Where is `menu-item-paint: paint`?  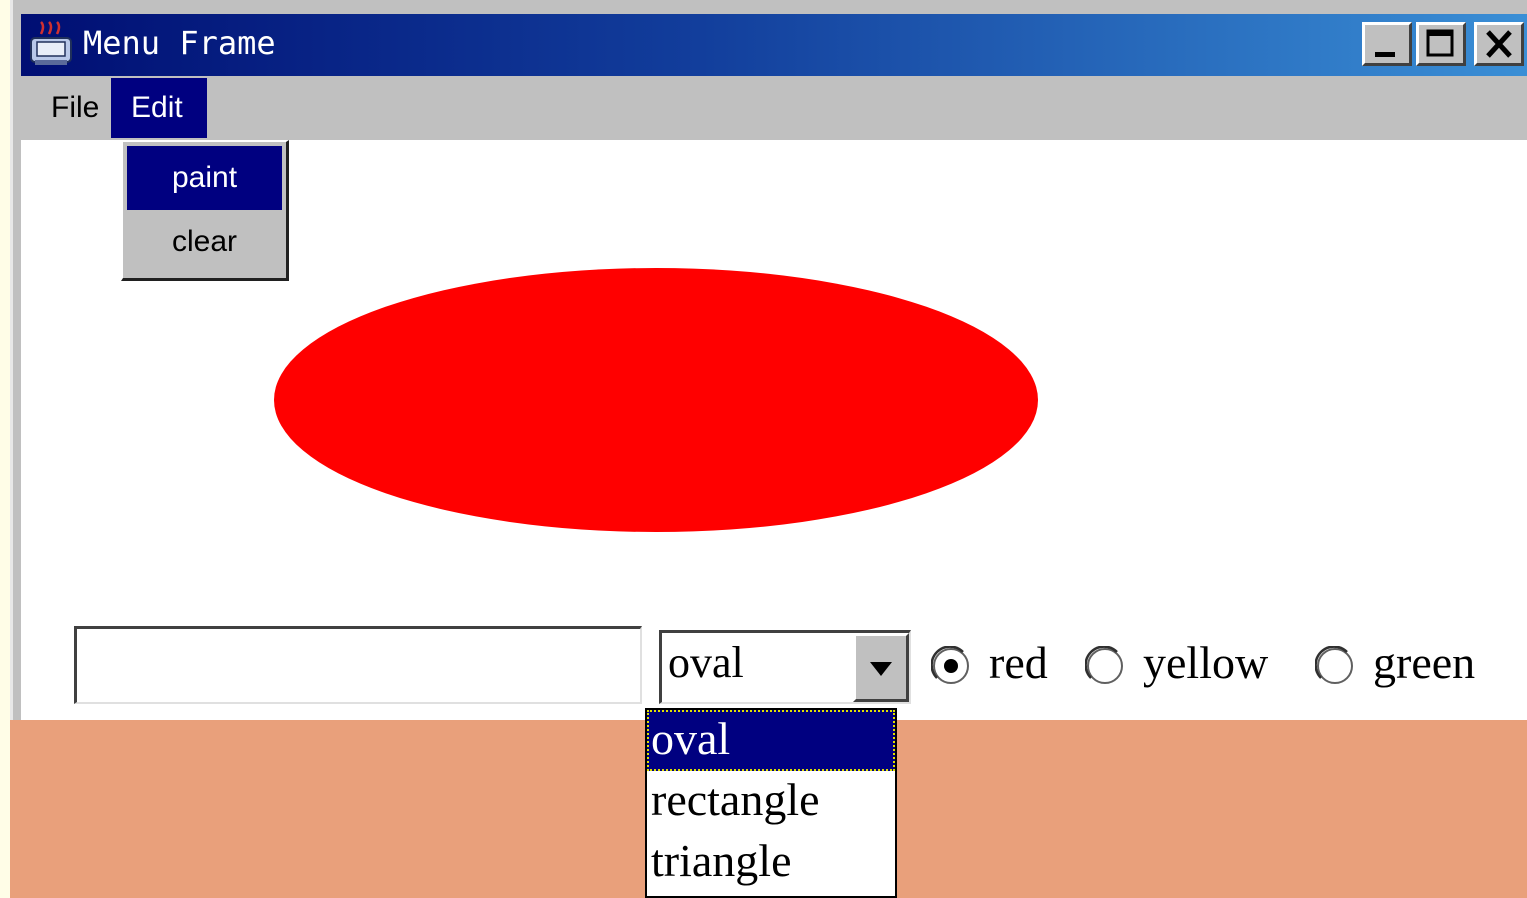 menu-item-paint: paint is located at coordinates (204, 178).